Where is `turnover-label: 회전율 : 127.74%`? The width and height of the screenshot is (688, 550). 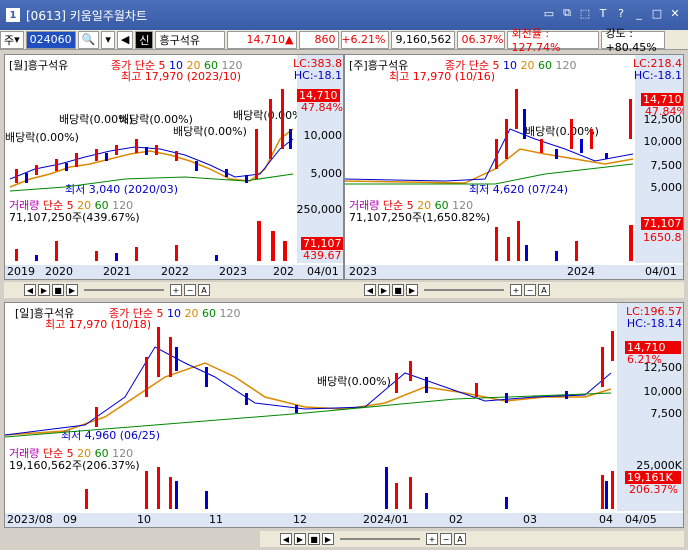 turnover-label: 회전율 : 127.74% is located at coordinates (553, 40).